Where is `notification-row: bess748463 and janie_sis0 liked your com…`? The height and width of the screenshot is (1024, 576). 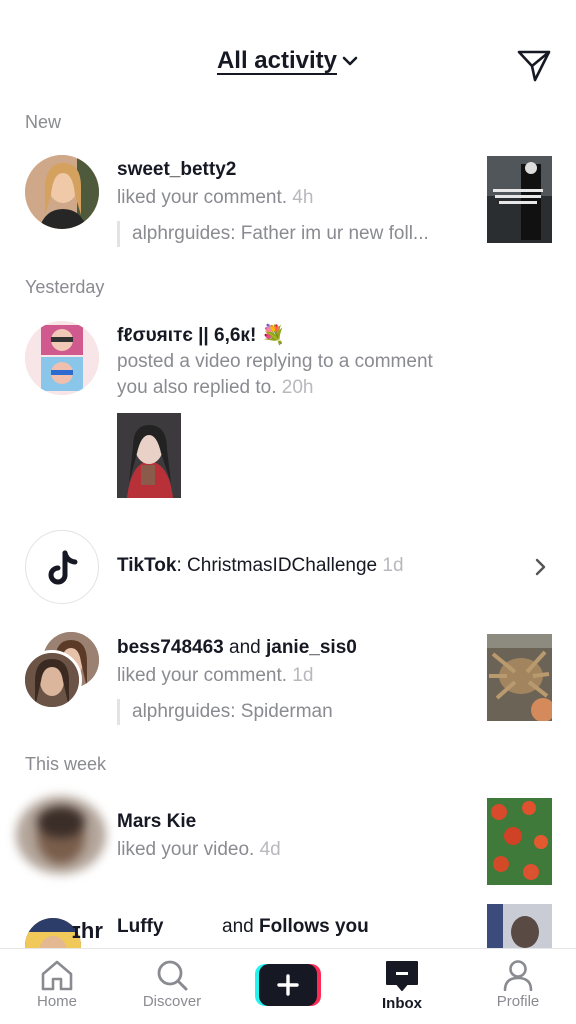
notification-row: bess748463 and janie_sis0 liked your com… is located at coordinates (288, 683).